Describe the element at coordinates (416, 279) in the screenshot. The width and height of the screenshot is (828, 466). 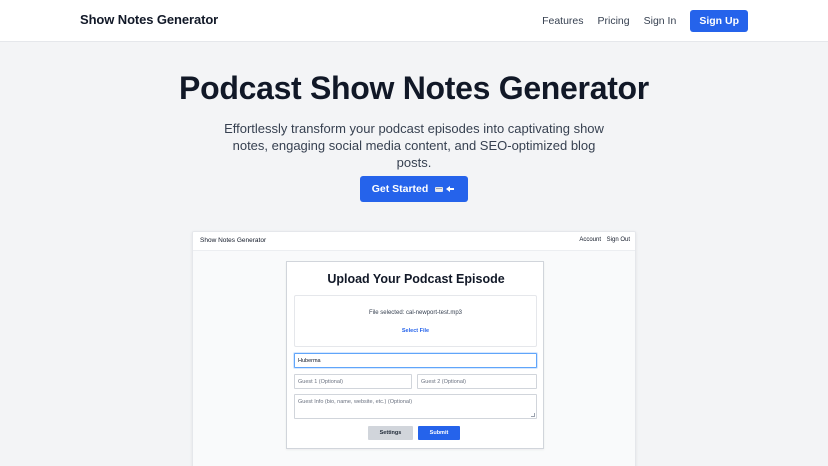
I see `upload-title: Upload Your Podcast Episode` at that location.